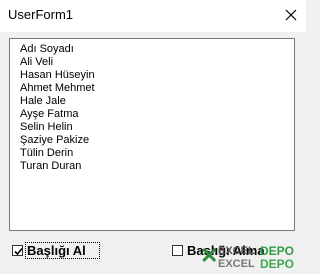 The height and width of the screenshot is (274, 320). I want to click on list-item: Adı Soyadı, so click(57, 49).